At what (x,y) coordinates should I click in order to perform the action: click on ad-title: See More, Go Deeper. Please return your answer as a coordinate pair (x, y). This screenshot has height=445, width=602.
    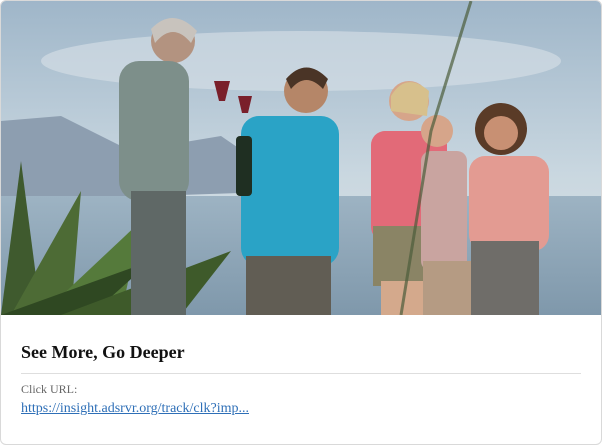
    Looking at the image, I should click on (301, 339).